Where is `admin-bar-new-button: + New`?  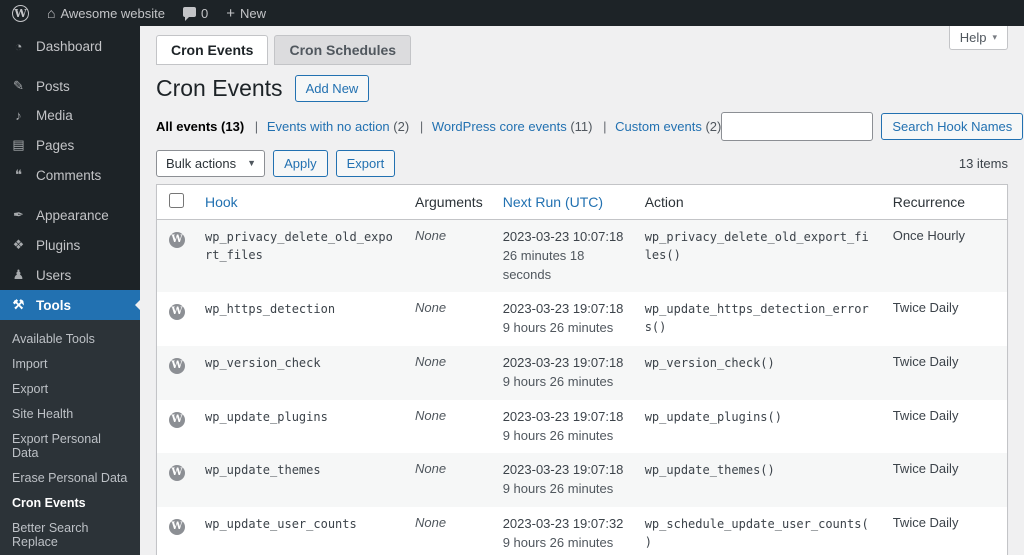
admin-bar-new-button: + New is located at coordinates (246, 13).